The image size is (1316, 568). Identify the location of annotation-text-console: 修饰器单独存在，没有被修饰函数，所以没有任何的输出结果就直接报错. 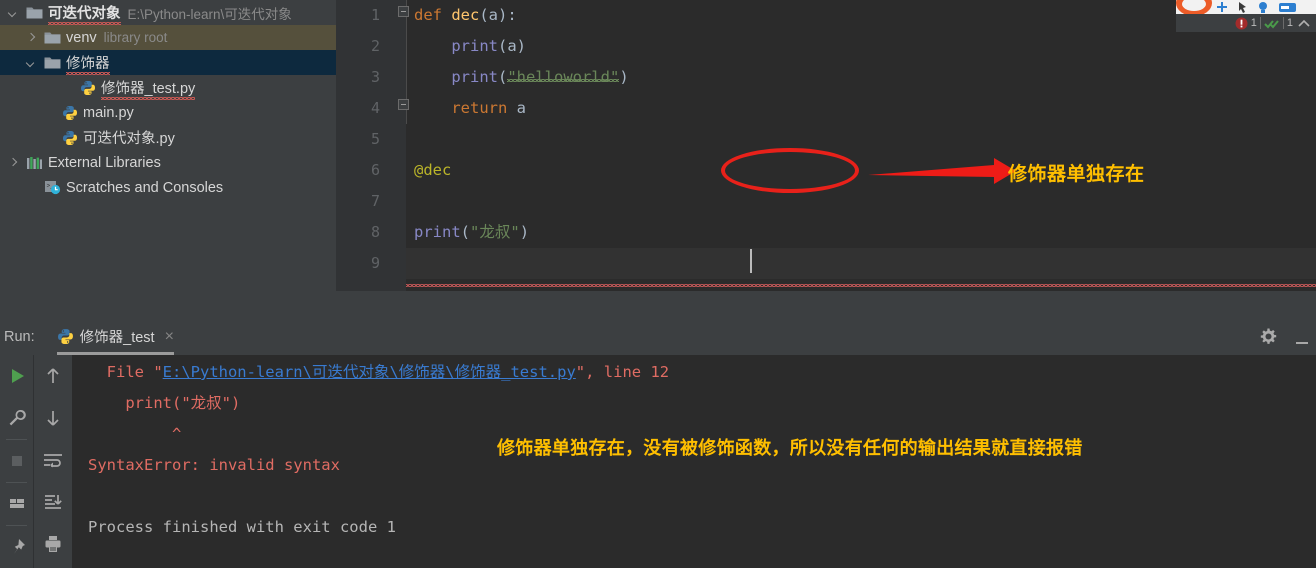
(790, 448).